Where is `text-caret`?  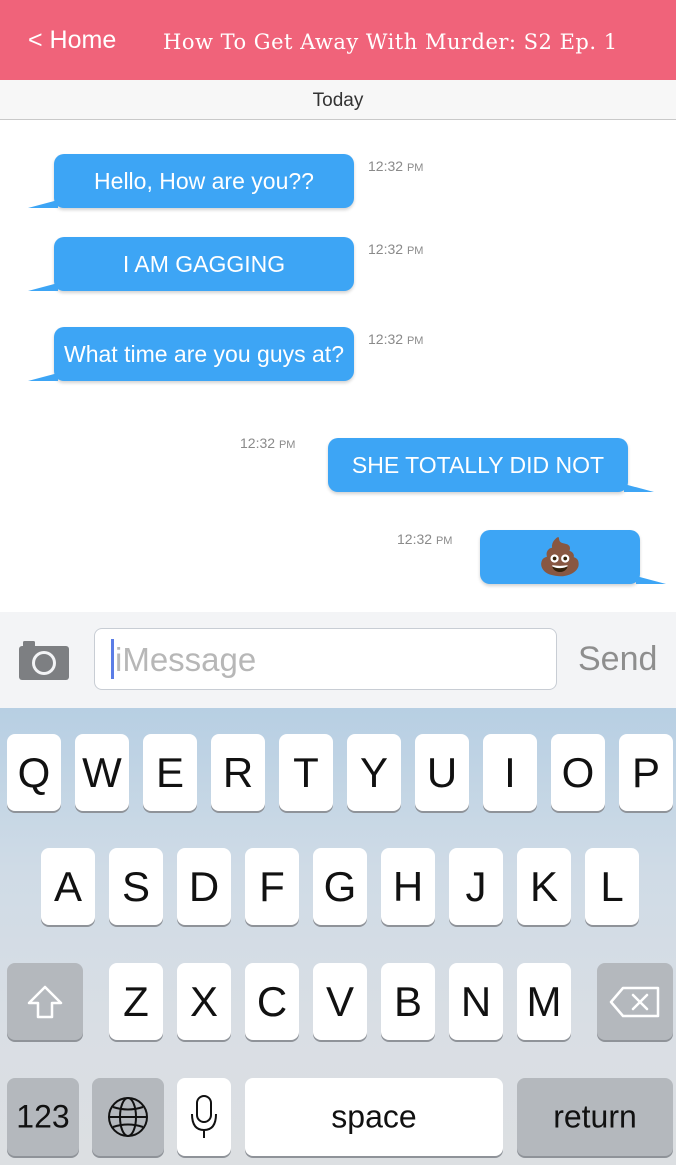
text-caret is located at coordinates (112, 659).